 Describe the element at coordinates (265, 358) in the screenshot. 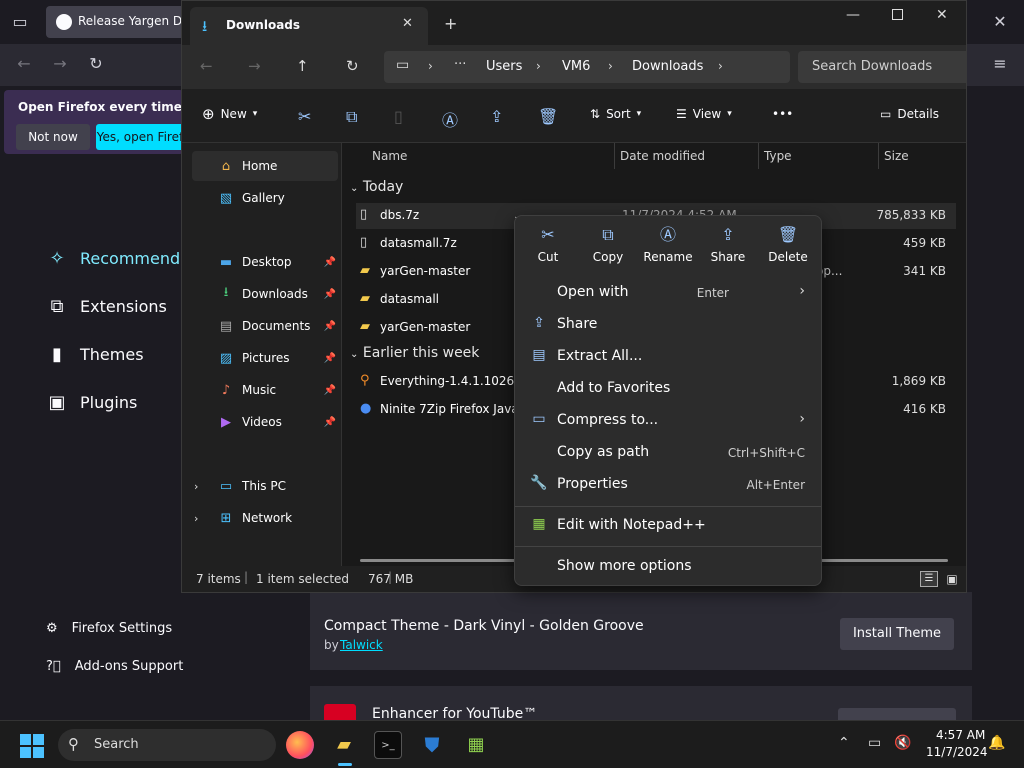

I see `nav-item-pictures: ▨ Pictures 📌` at that location.